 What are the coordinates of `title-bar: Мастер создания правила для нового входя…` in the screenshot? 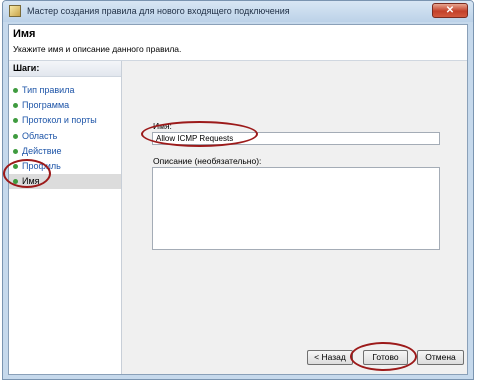 It's located at (238, 11).